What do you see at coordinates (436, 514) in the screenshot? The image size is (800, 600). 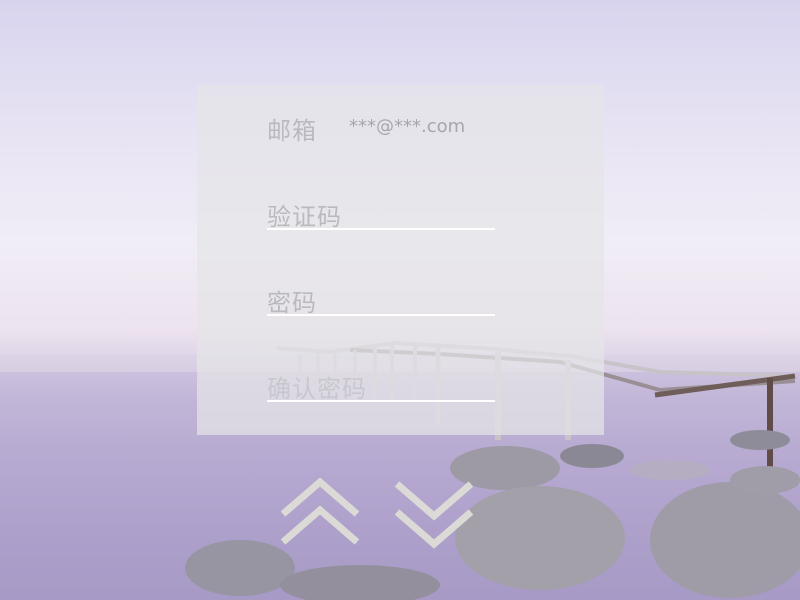 I see `double-chevron-down-icon` at bounding box center [436, 514].